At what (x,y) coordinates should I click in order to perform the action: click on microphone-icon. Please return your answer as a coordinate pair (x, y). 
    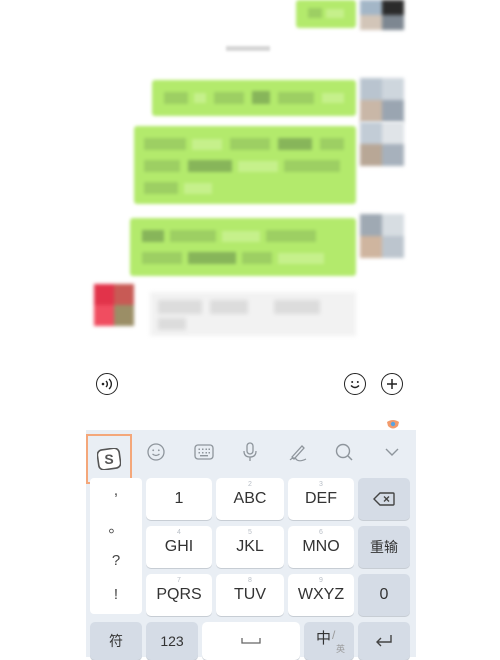
    Looking at the image, I should click on (250, 451).